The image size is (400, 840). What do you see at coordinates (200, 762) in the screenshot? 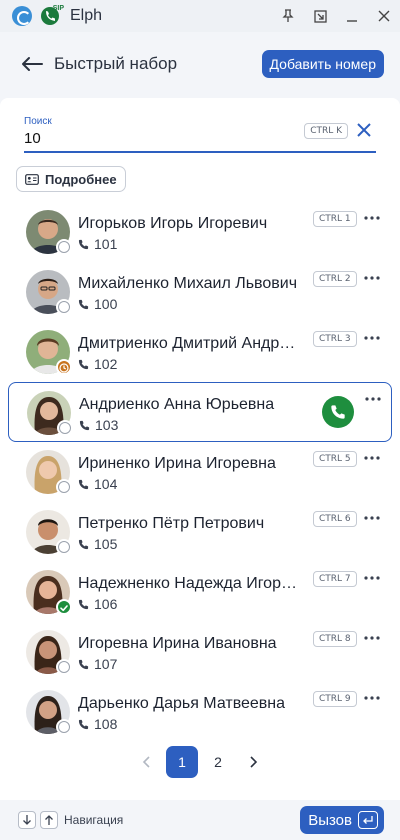
I see `pagination: 1 2` at bounding box center [200, 762].